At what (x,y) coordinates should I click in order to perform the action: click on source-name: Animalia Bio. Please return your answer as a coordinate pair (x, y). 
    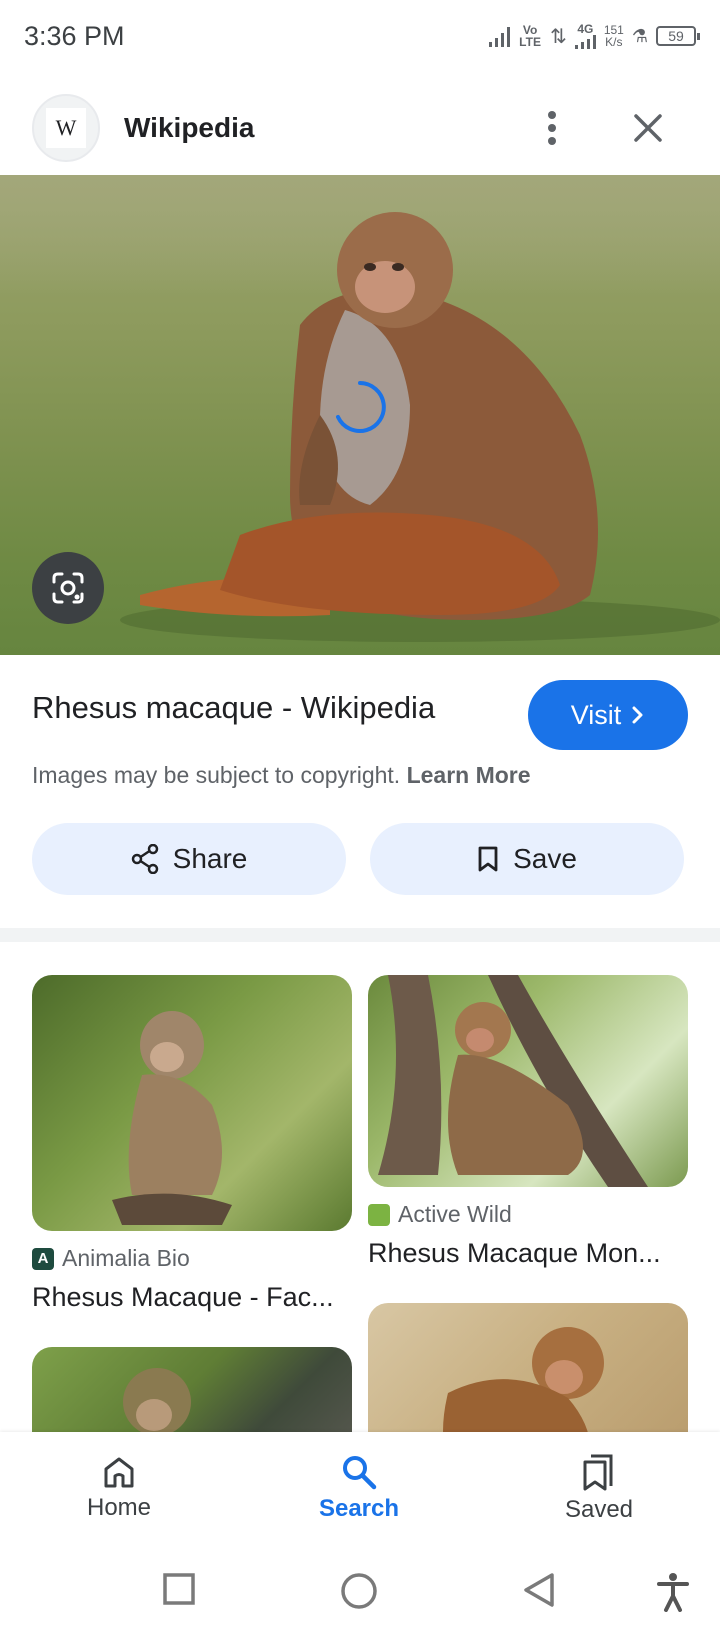
    Looking at the image, I should click on (126, 1258).